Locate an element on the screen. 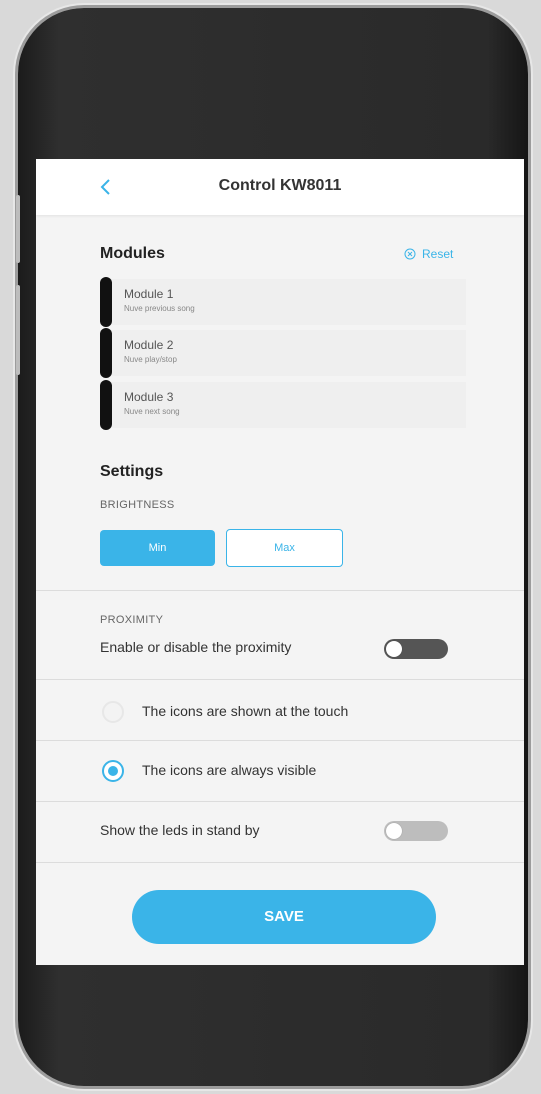  brightness-max-button: Max is located at coordinates (284, 548).